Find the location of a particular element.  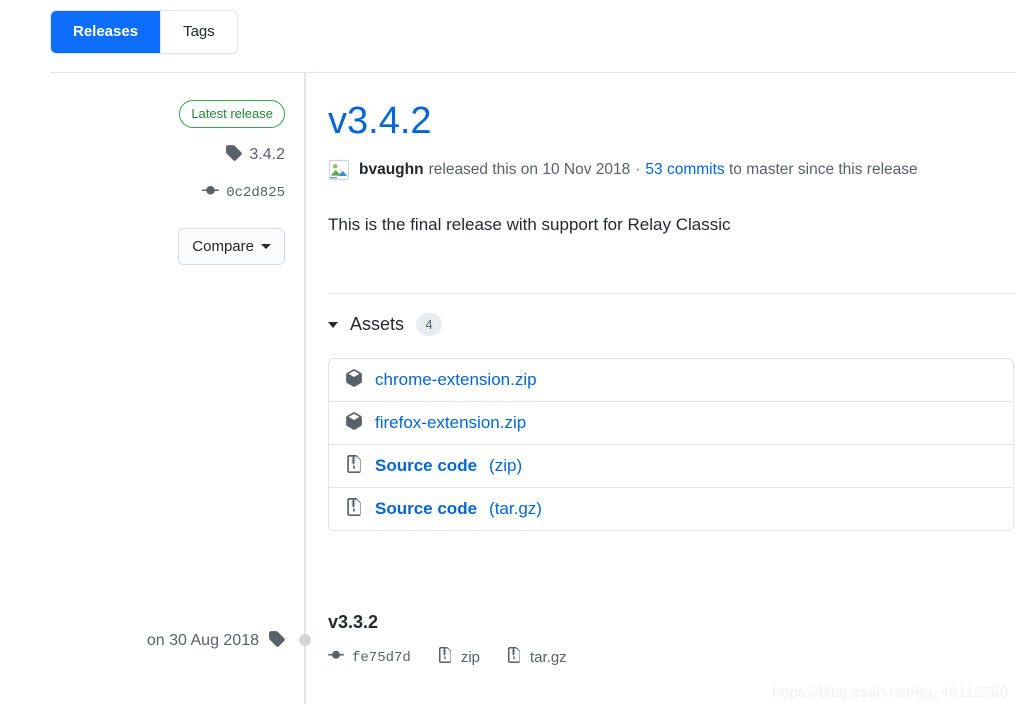

watermark: https://blog.csdn.net/qq_46112580 is located at coordinates (890, 692).